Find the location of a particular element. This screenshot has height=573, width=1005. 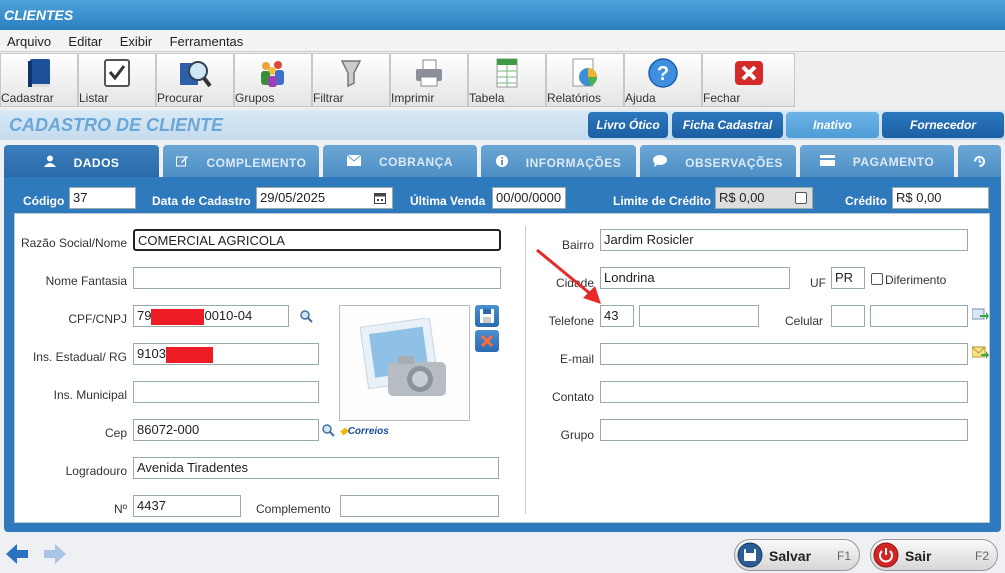

procurar-button: Procurar is located at coordinates (195, 80).